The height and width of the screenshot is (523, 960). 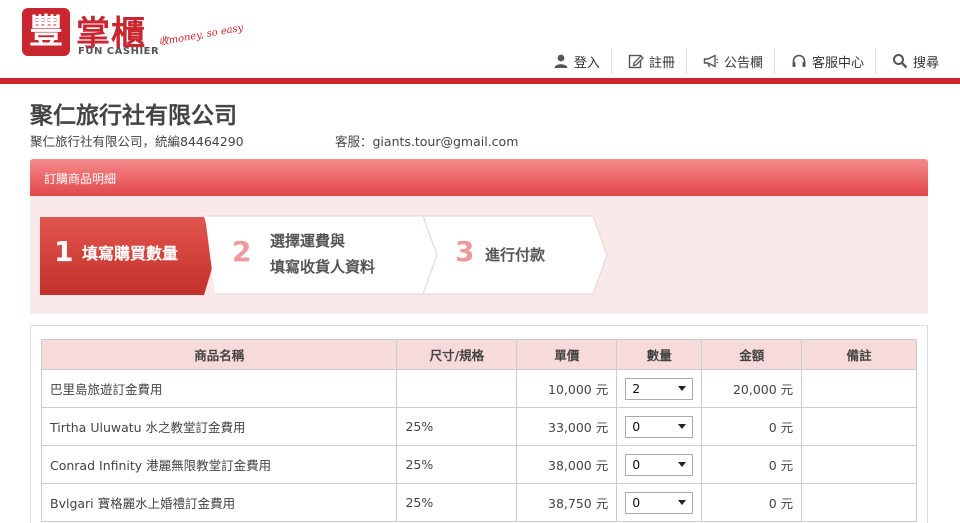 I want to click on logo-mark: 豐, so click(x=46, y=32).